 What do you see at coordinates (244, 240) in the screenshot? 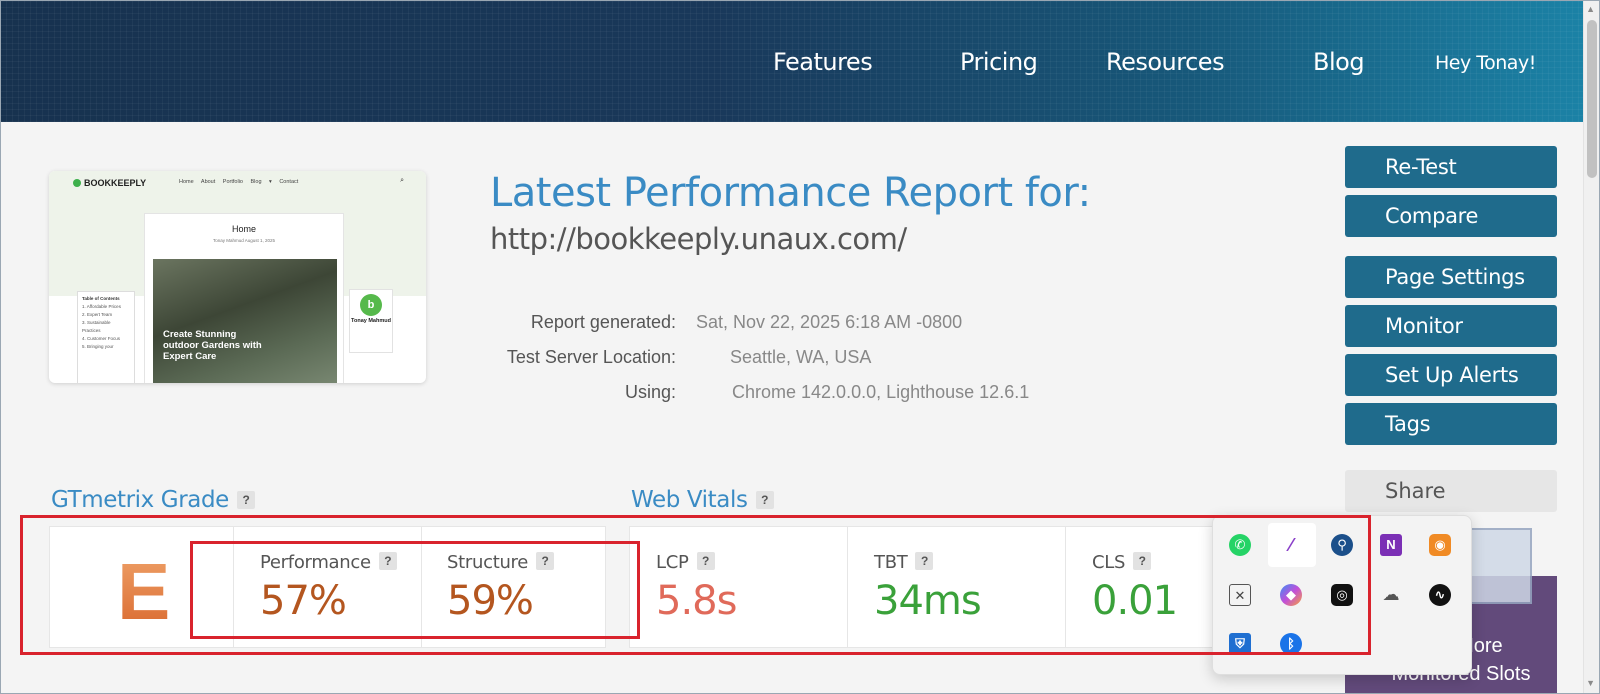
I see `thumbnail-card-meta: Tonay Mahmud August 1, 2025` at bounding box center [244, 240].